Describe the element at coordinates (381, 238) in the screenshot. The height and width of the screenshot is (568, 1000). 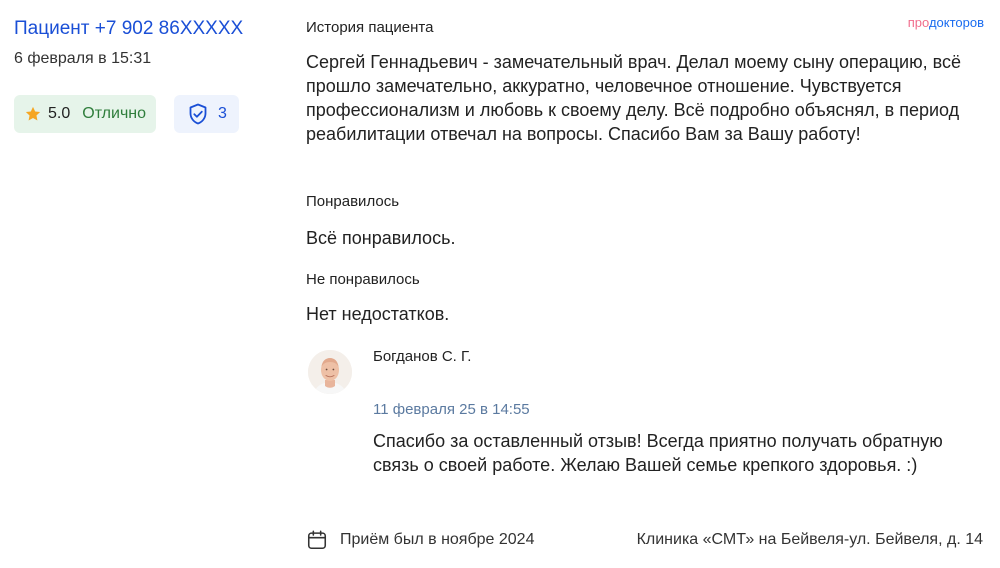
I see `liked-text: Всё понравилось.` at that location.